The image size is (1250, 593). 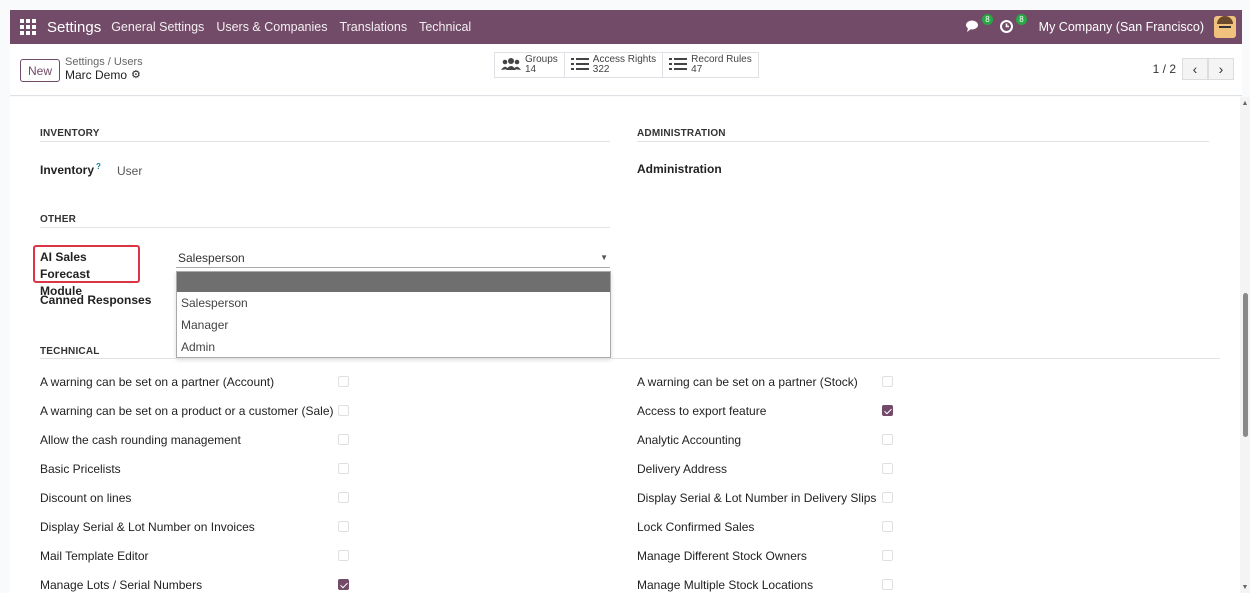 What do you see at coordinates (96, 75) in the screenshot?
I see `record-title: Marc Demo` at bounding box center [96, 75].